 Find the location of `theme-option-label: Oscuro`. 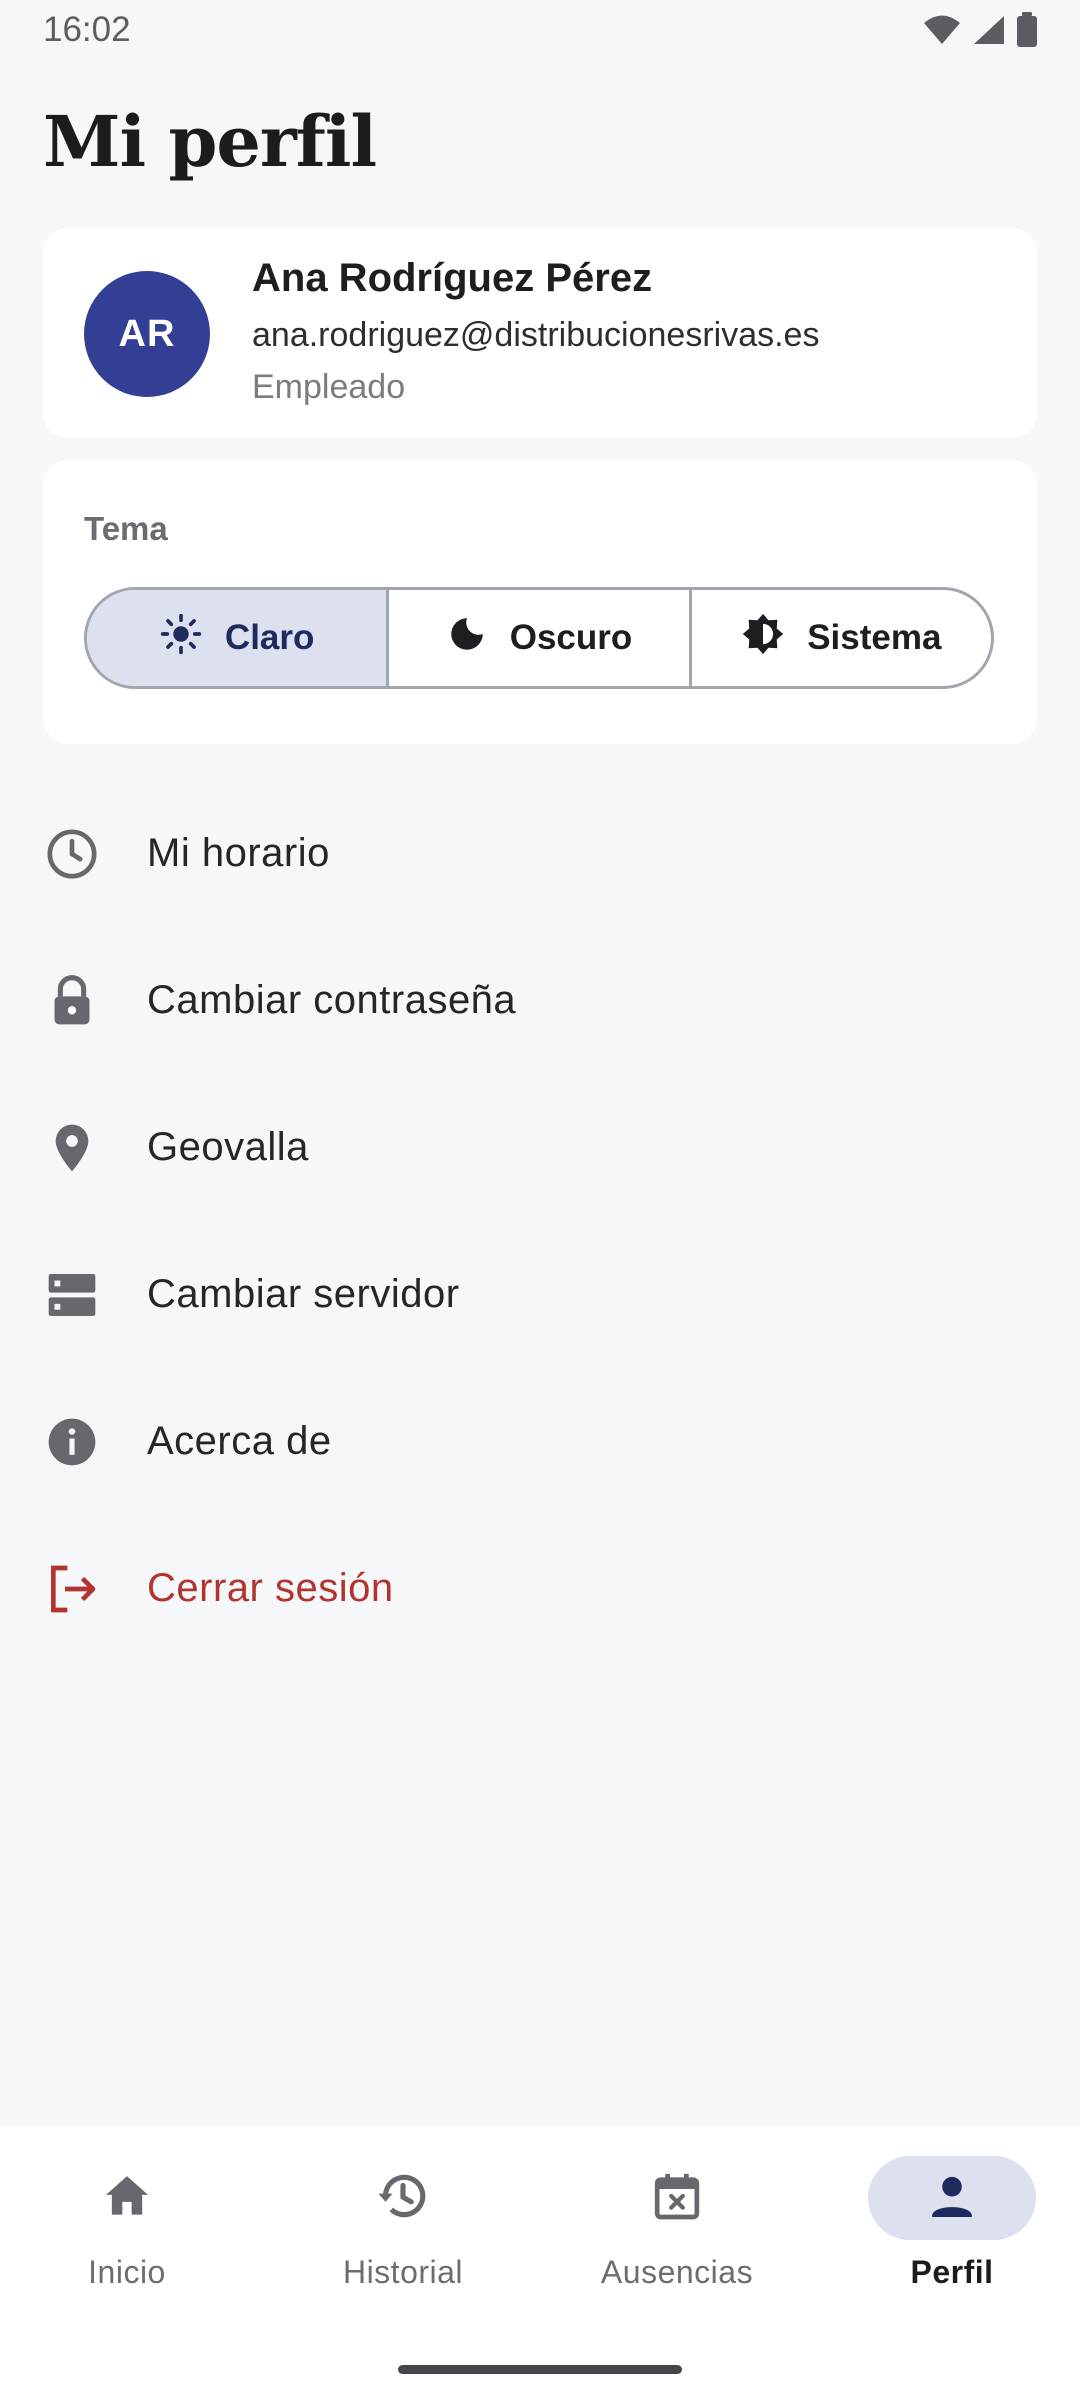

theme-option-label: Oscuro is located at coordinates (571, 637).